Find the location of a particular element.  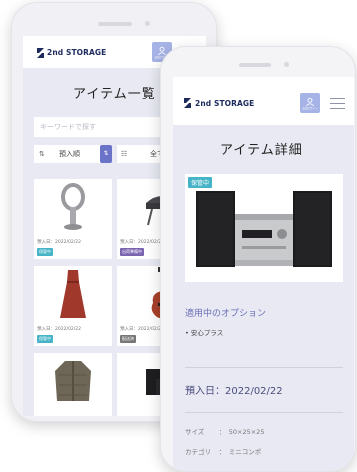

page-title: アイテム詳細 is located at coordinates (261, 150).